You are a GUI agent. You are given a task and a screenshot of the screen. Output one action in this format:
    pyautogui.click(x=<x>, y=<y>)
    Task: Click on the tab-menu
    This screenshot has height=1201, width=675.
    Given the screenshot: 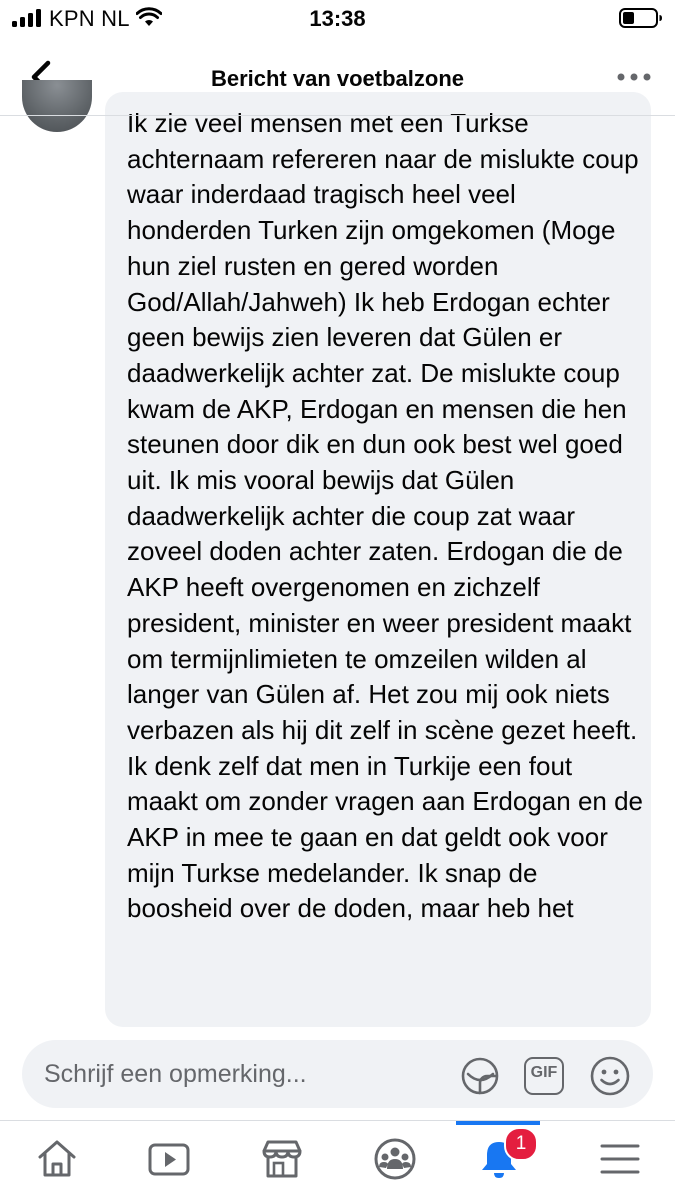 What is the action you would take?
    pyautogui.click(x=619, y=1161)
    